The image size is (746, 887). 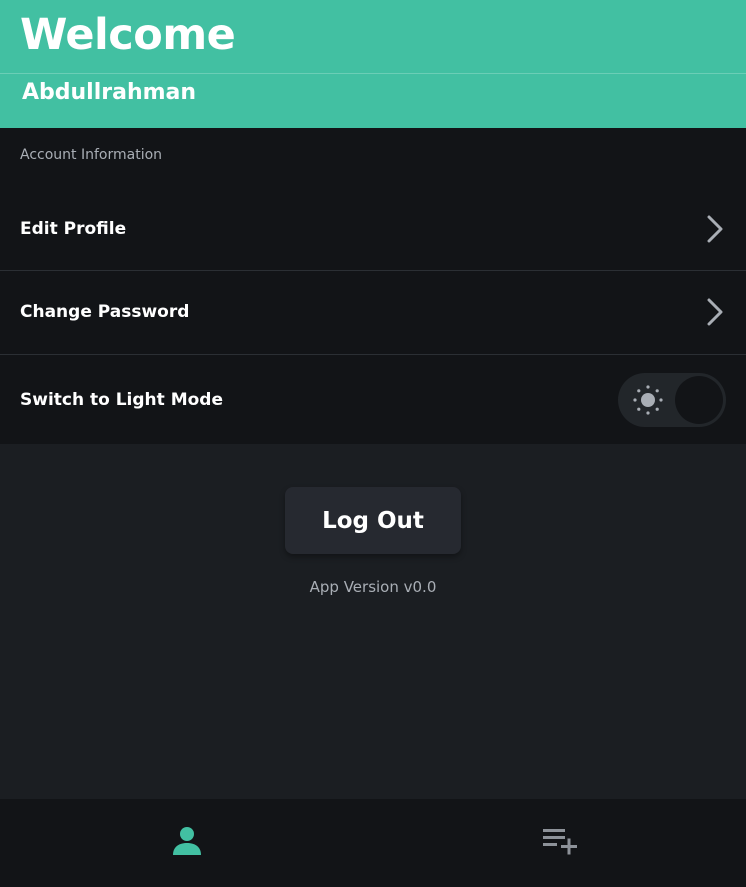 I want to click on toggle-knob, so click(x=699, y=399).